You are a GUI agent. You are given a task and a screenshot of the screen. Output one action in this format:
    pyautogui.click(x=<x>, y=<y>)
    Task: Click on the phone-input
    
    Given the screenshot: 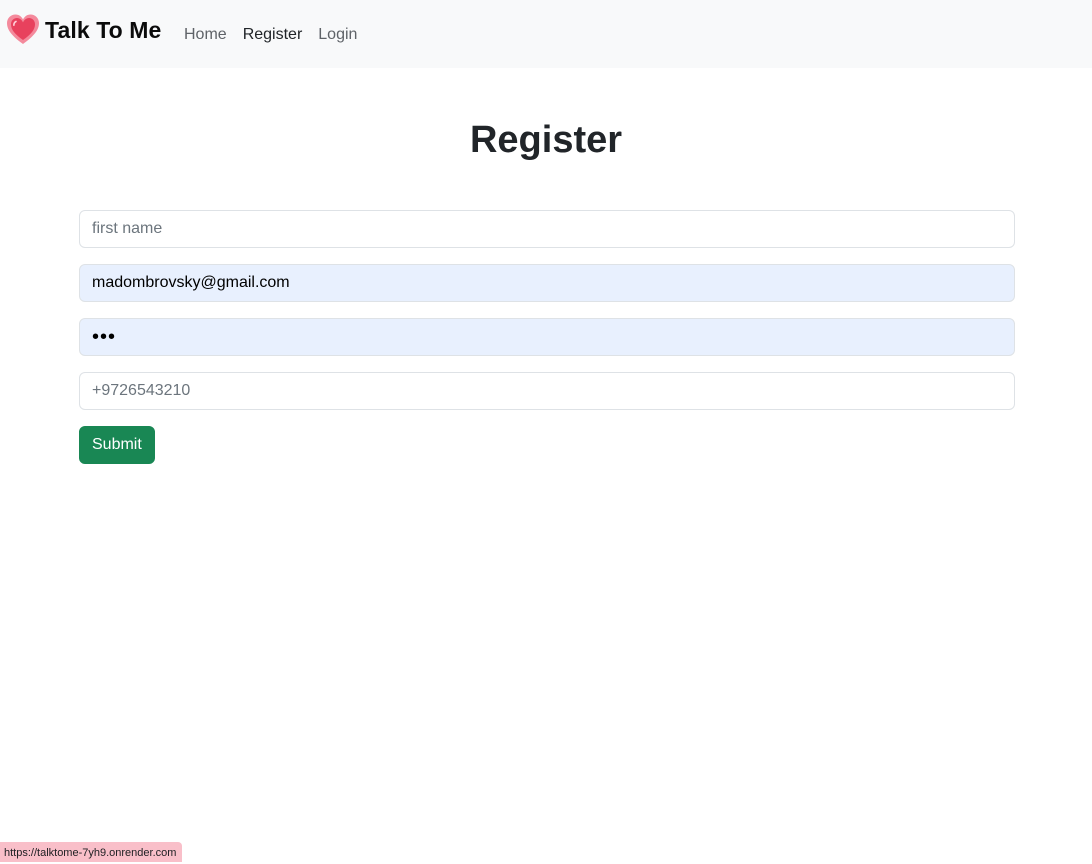 What is the action you would take?
    pyautogui.click(x=547, y=391)
    